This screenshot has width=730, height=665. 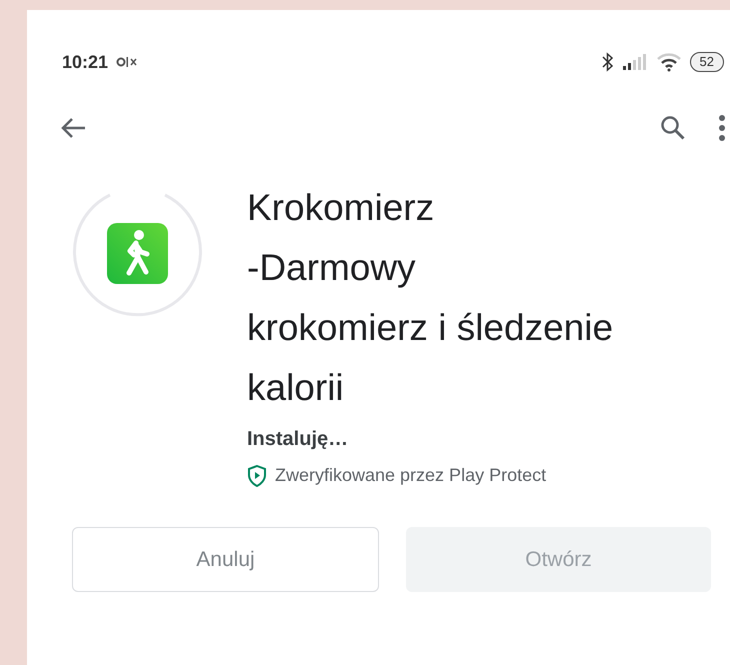 What do you see at coordinates (127, 62) in the screenshot?
I see `notification-icon` at bounding box center [127, 62].